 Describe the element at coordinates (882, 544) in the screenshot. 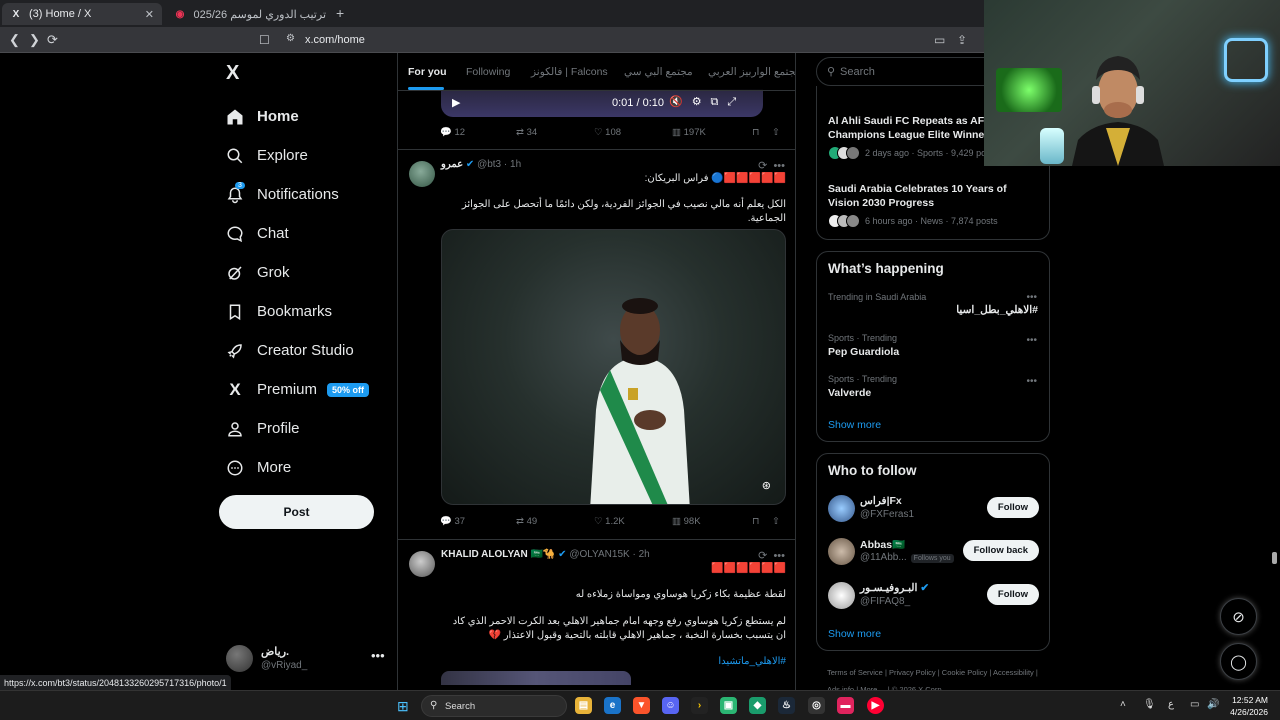

I see `user-name: Abbas🇸🇦` at that location.